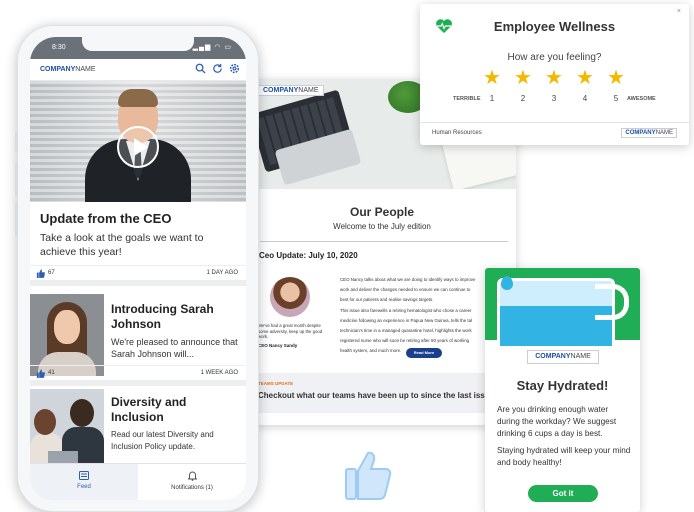  I want to click on timestamp: 1 DAY AGO, so click(222, 273).